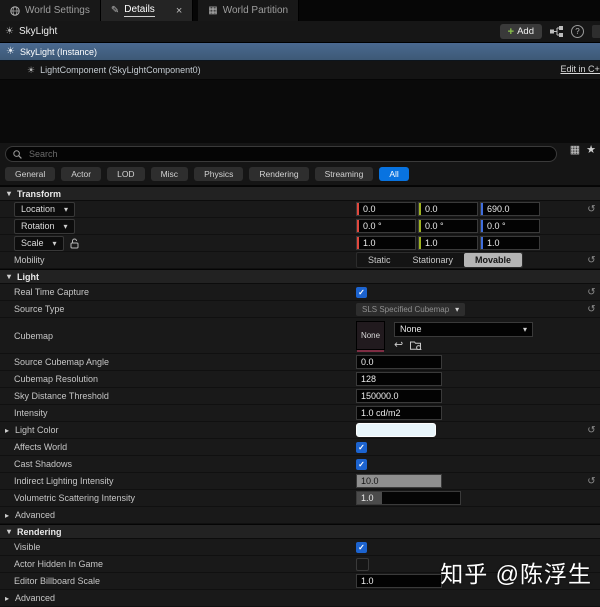  I want to click on actor-name: SkyLight, so click(38, 31).